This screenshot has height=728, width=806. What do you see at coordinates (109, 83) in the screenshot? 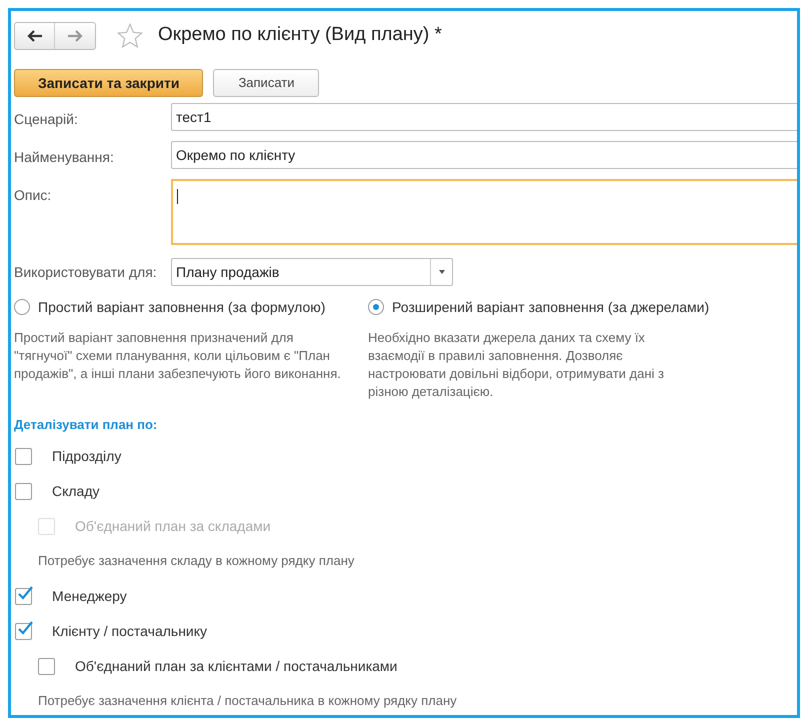
I see `save-and-close-button: Записати та закрити` at bounding box center [109, 83].